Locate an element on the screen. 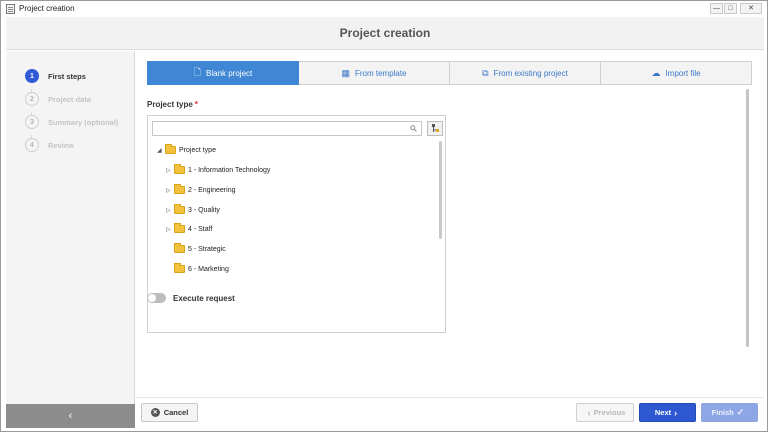 The image size is (768, 432). footer-divider is located at coordinates (450, 397).